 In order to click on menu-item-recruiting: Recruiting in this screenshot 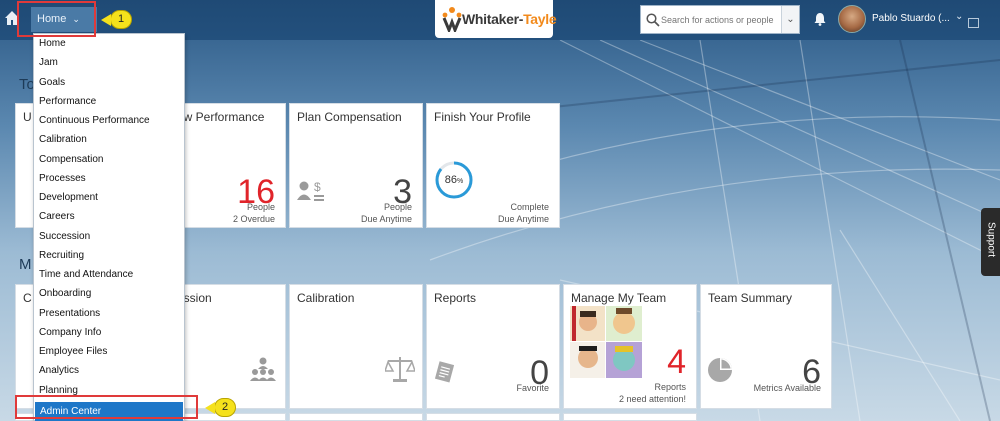, I will do `click(109, 255)`.